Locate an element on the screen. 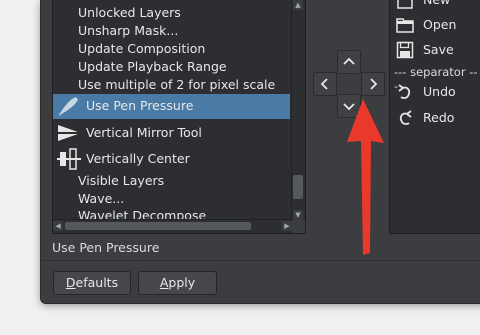 The image size is (480, 335). scroll-up-arrow-icon: ▲ is located at coordinates (298, 5).